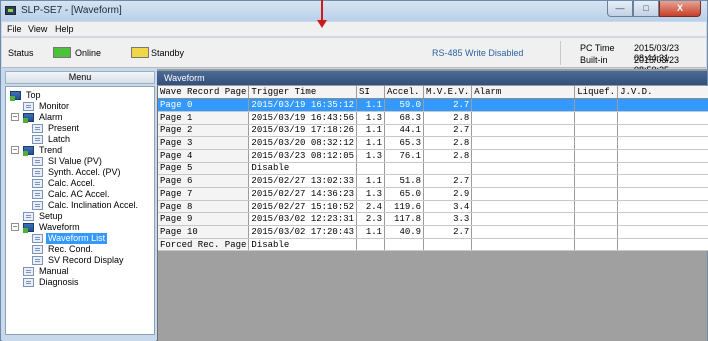 This screenshot has height=341, width=708. I want to click on column-header: M.V.E.V., so click(448, 93).